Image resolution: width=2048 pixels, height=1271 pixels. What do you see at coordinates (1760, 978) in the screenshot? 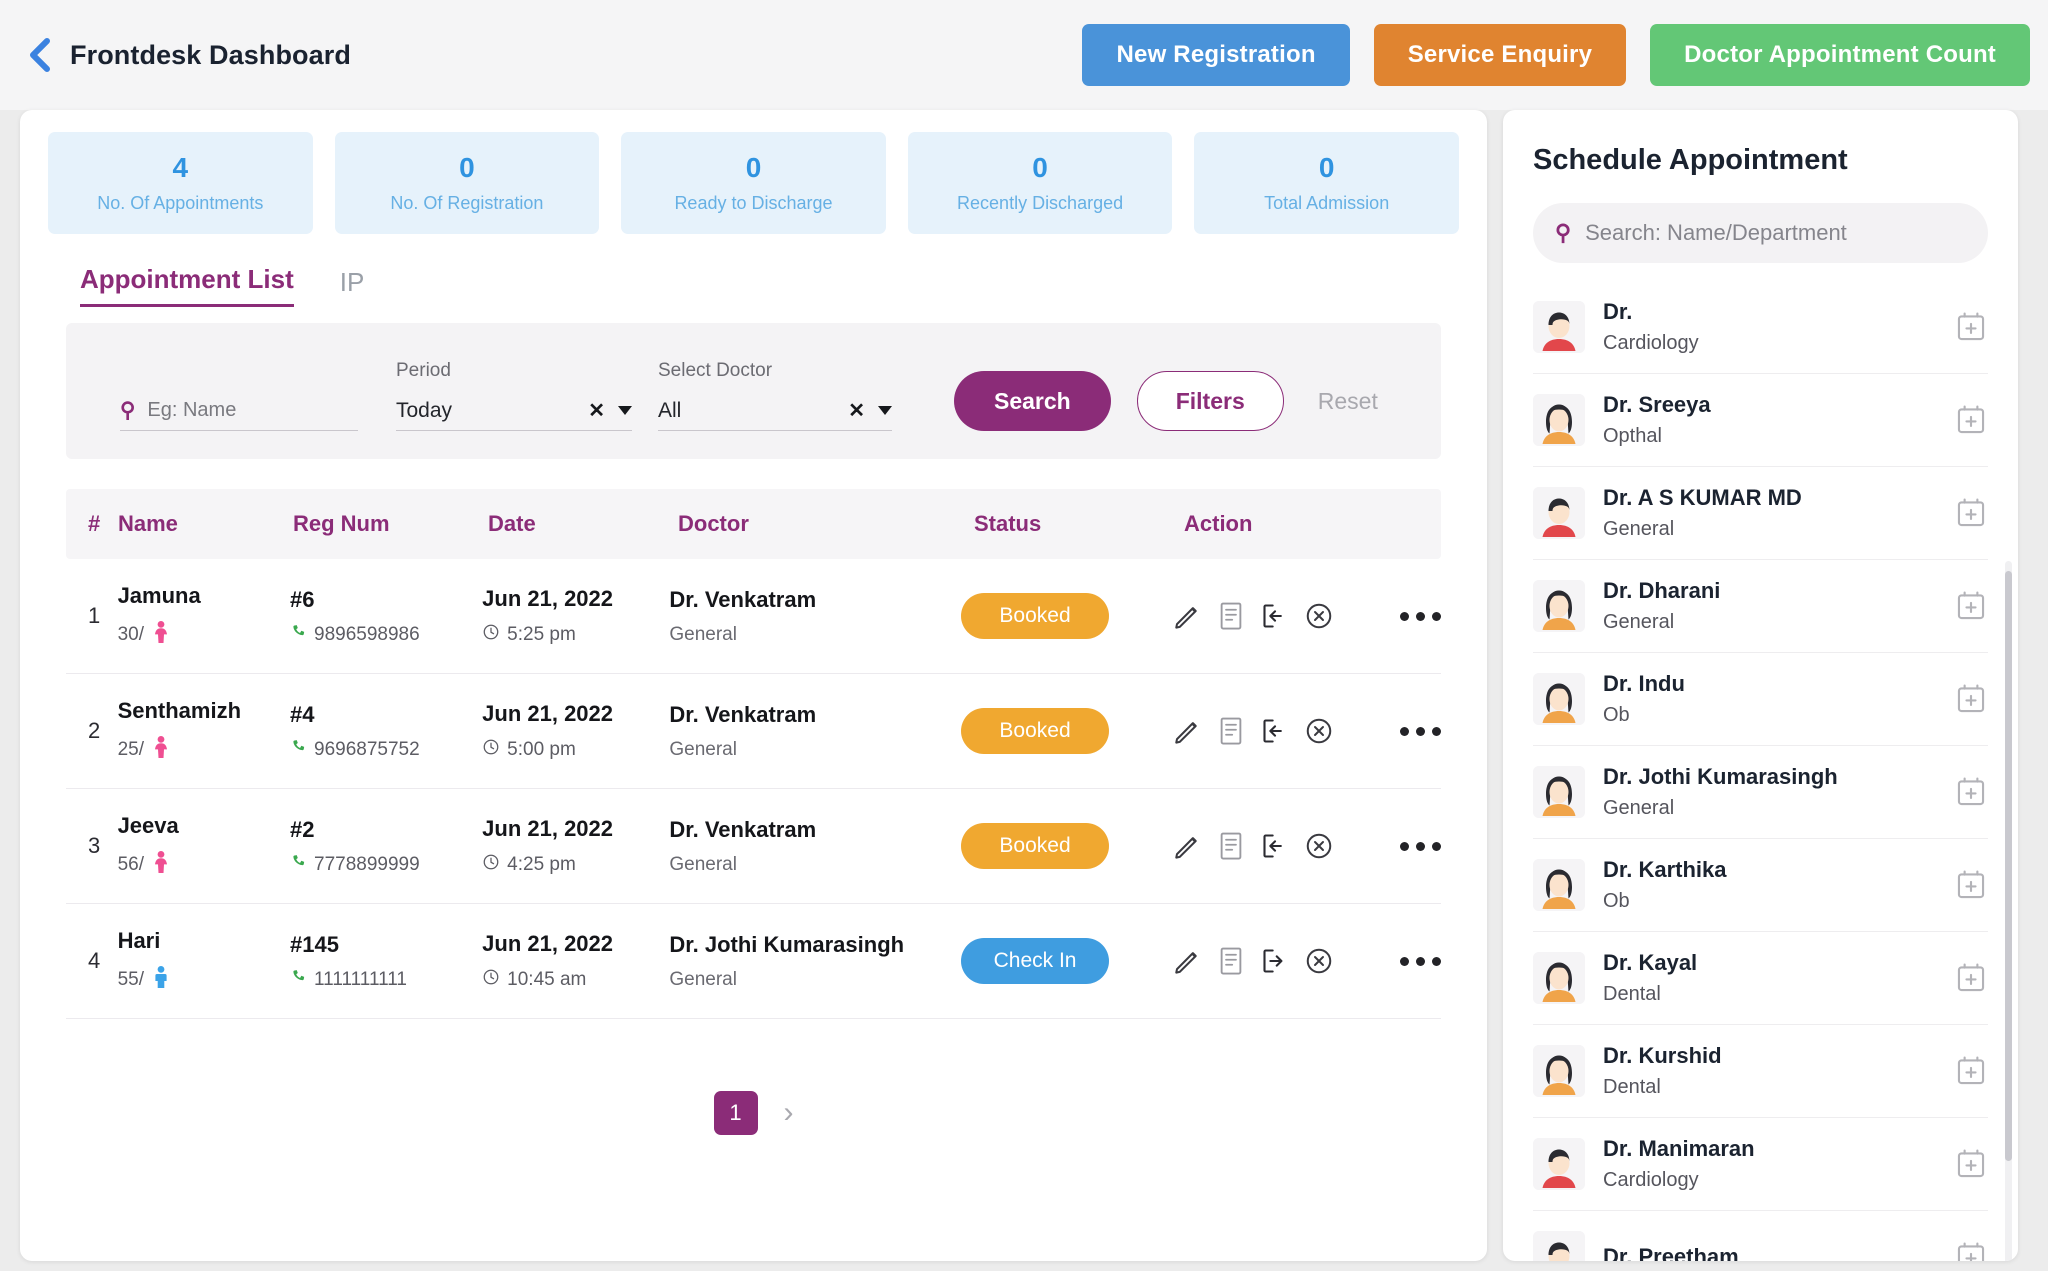
I see `doctor-list-item: Dr. Kayal Dental` at bounding box center [1760, 978].